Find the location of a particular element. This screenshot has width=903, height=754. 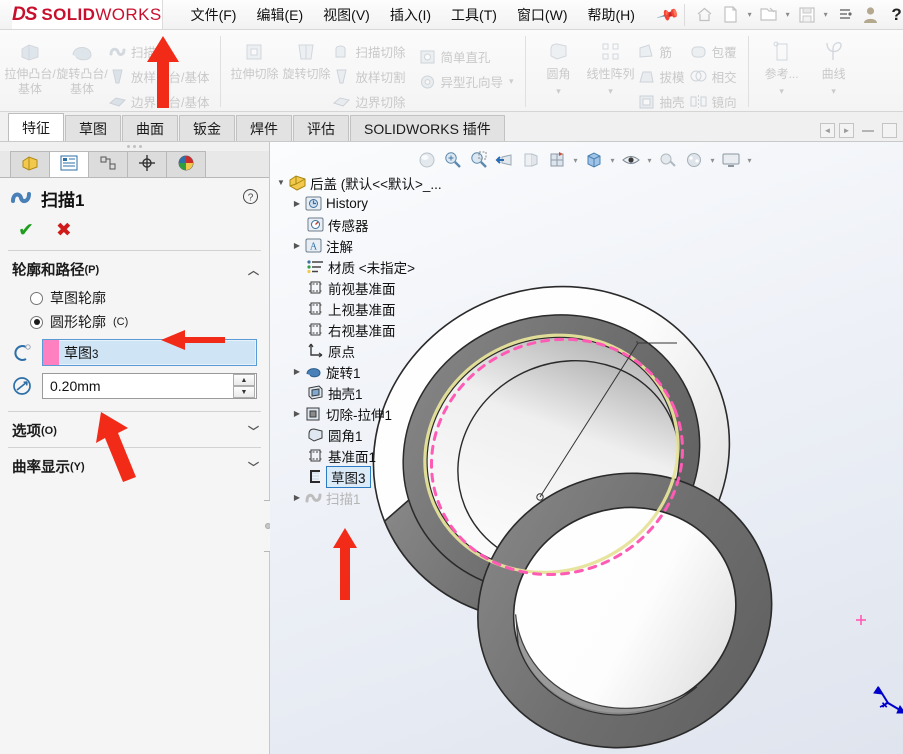

expand-toggle-down-icon: ▼ is located at coordinates (281, 182).